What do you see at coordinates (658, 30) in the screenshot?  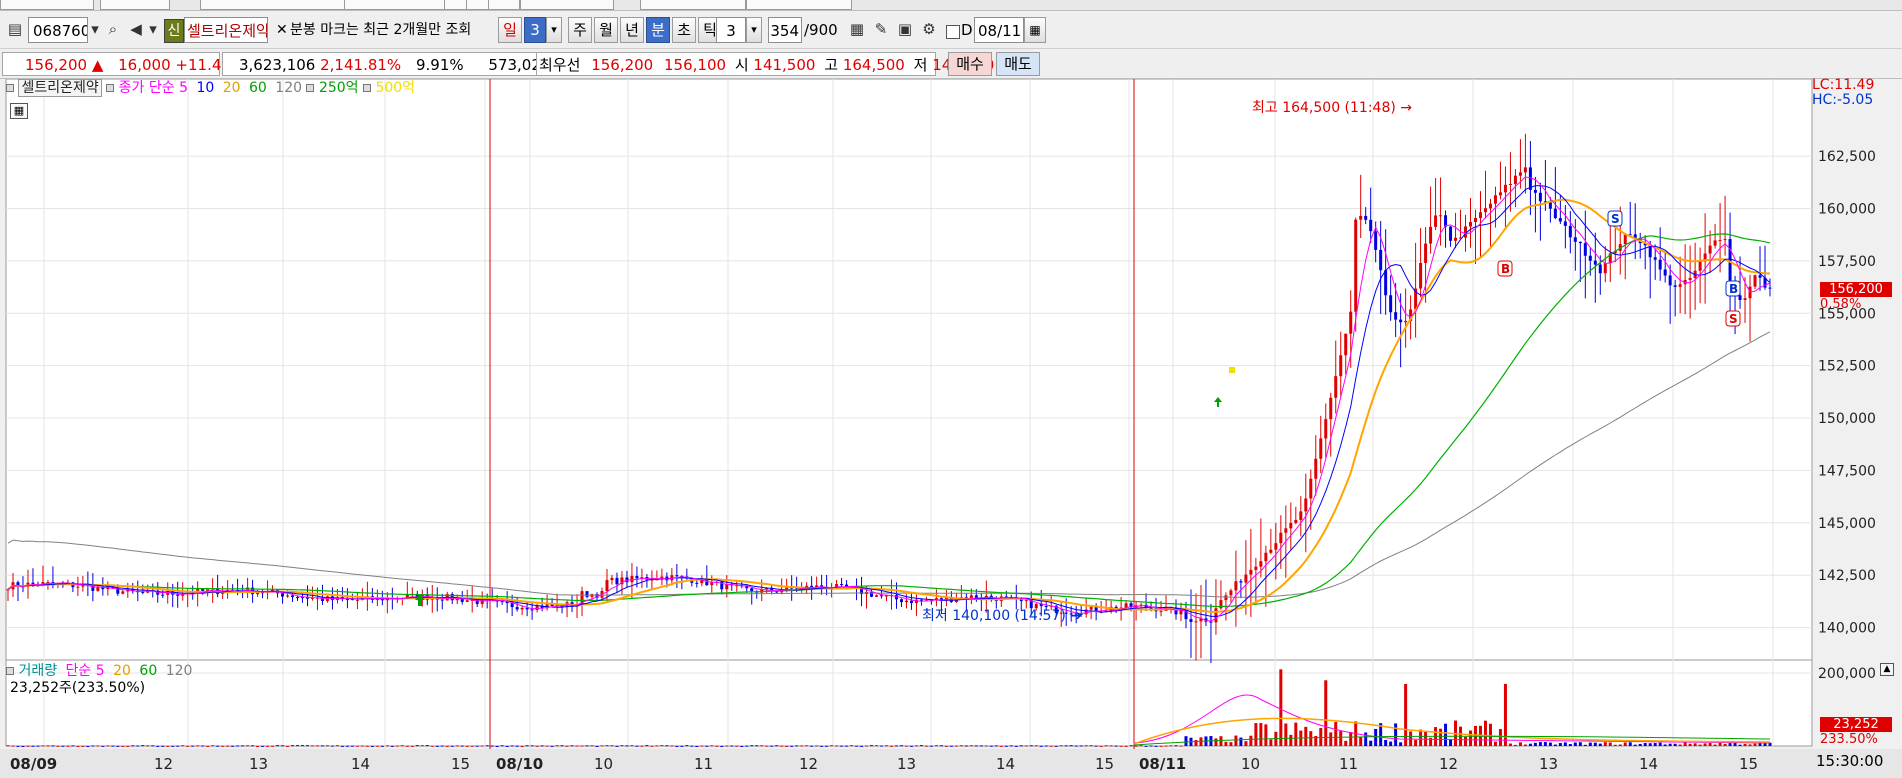 I see `period-minute-button: 분` at bounding box center [658, 30].